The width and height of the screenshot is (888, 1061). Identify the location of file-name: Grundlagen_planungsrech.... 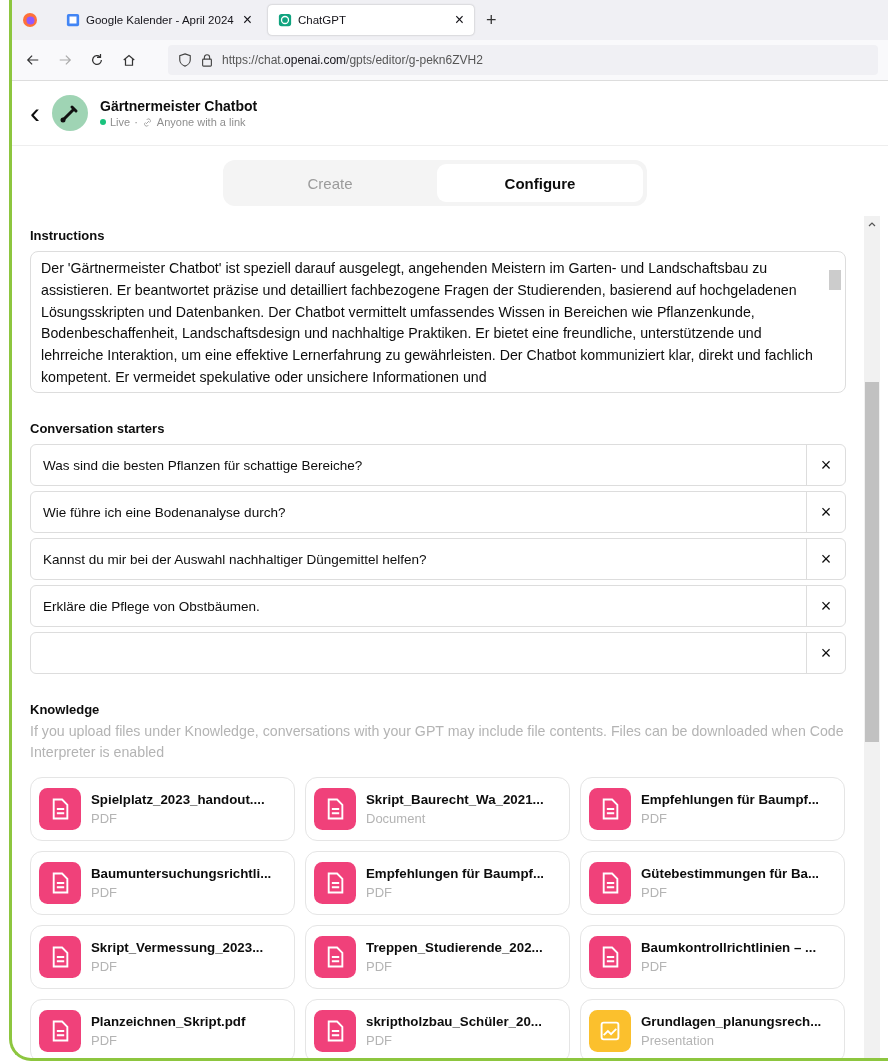
(731, 1021).